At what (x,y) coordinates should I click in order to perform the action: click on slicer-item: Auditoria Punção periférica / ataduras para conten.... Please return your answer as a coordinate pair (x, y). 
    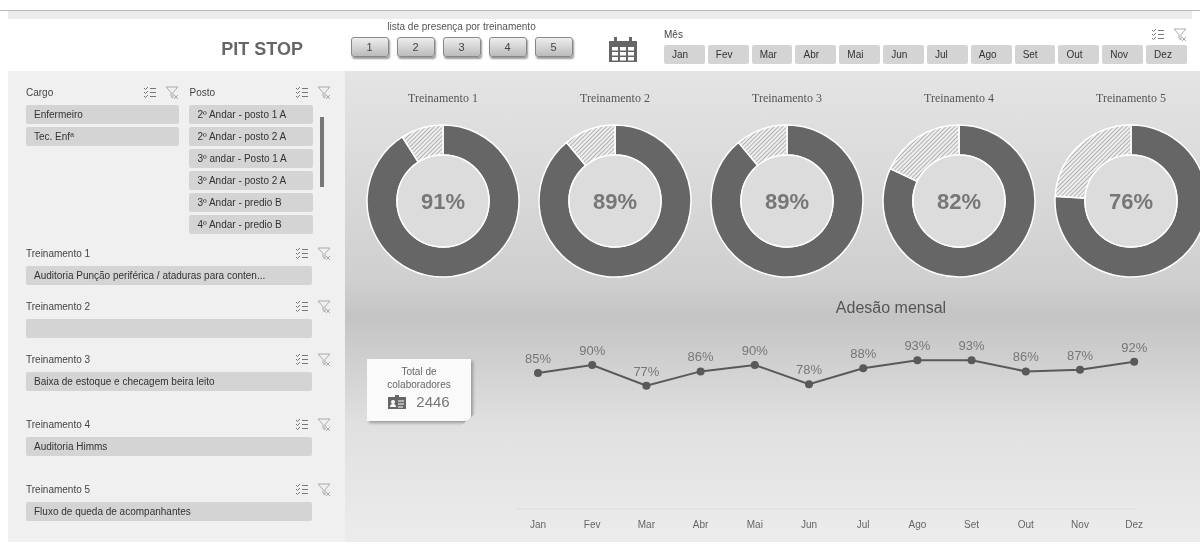
    Looking at the image, I should click on (169, 275).